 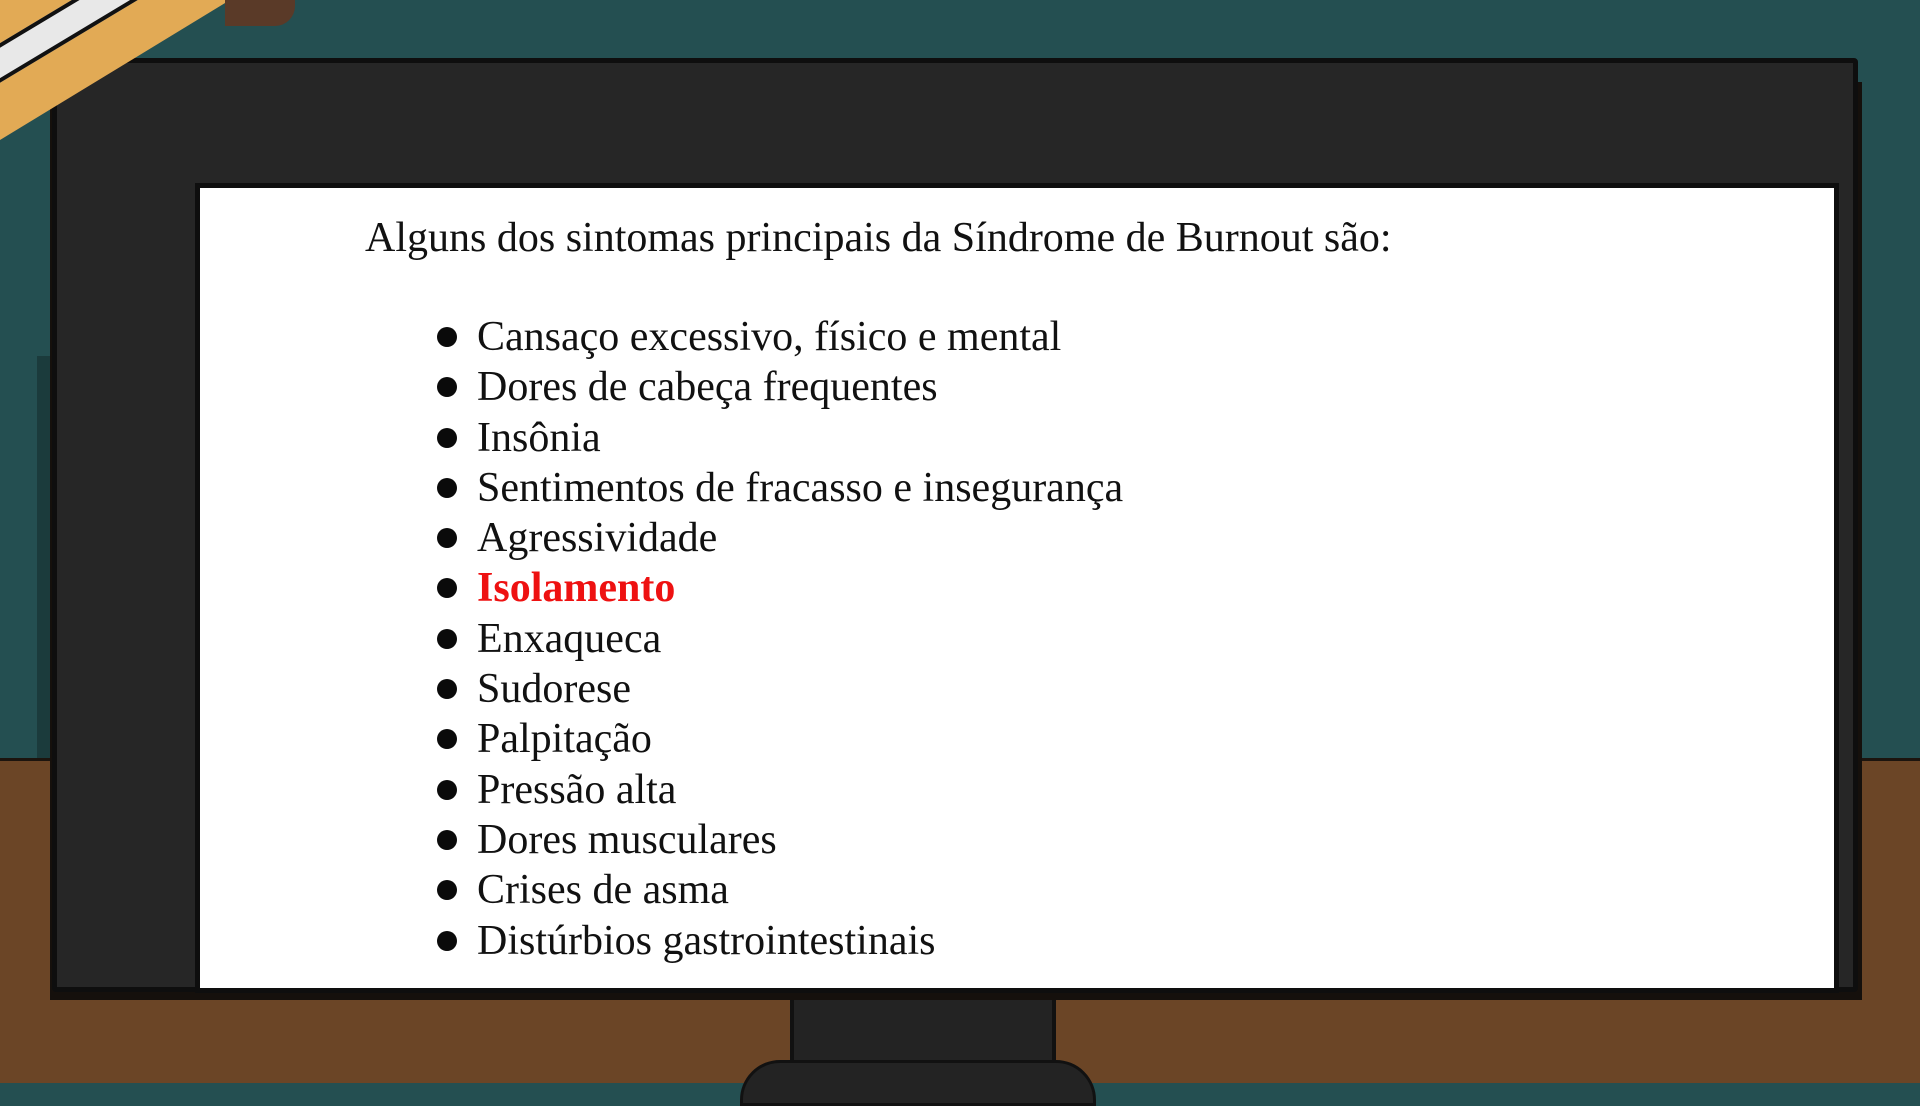 What do you see at coordinates (780, 840) in the screenshot?
I see `list-item: Dores musculares` at bounding box center [780, 840].